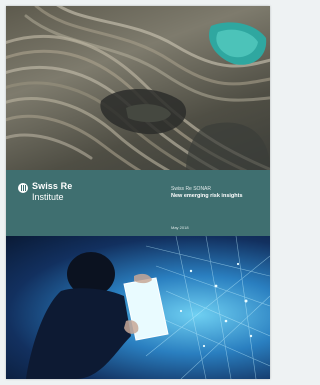 Image resolution: width=320 pixels, height=385 pixels. I want to click on brand-subname: Institute, so click(48, 197).